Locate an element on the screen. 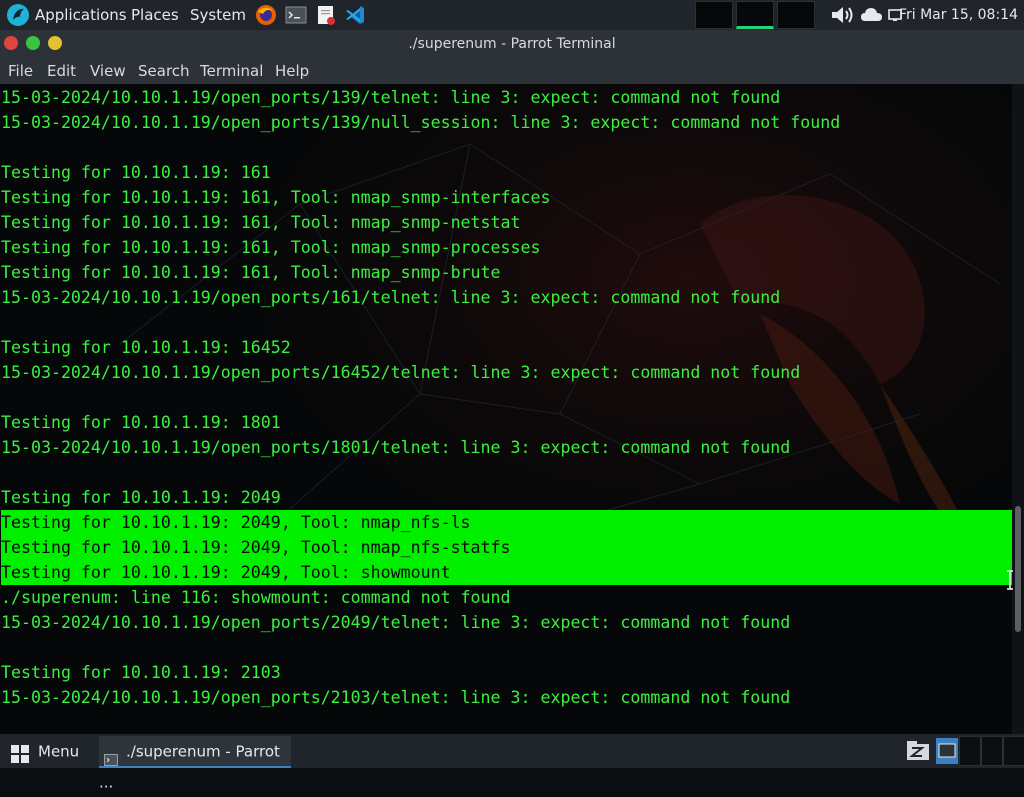  menu-button-label: Menu is located at coordinates (59, 751).